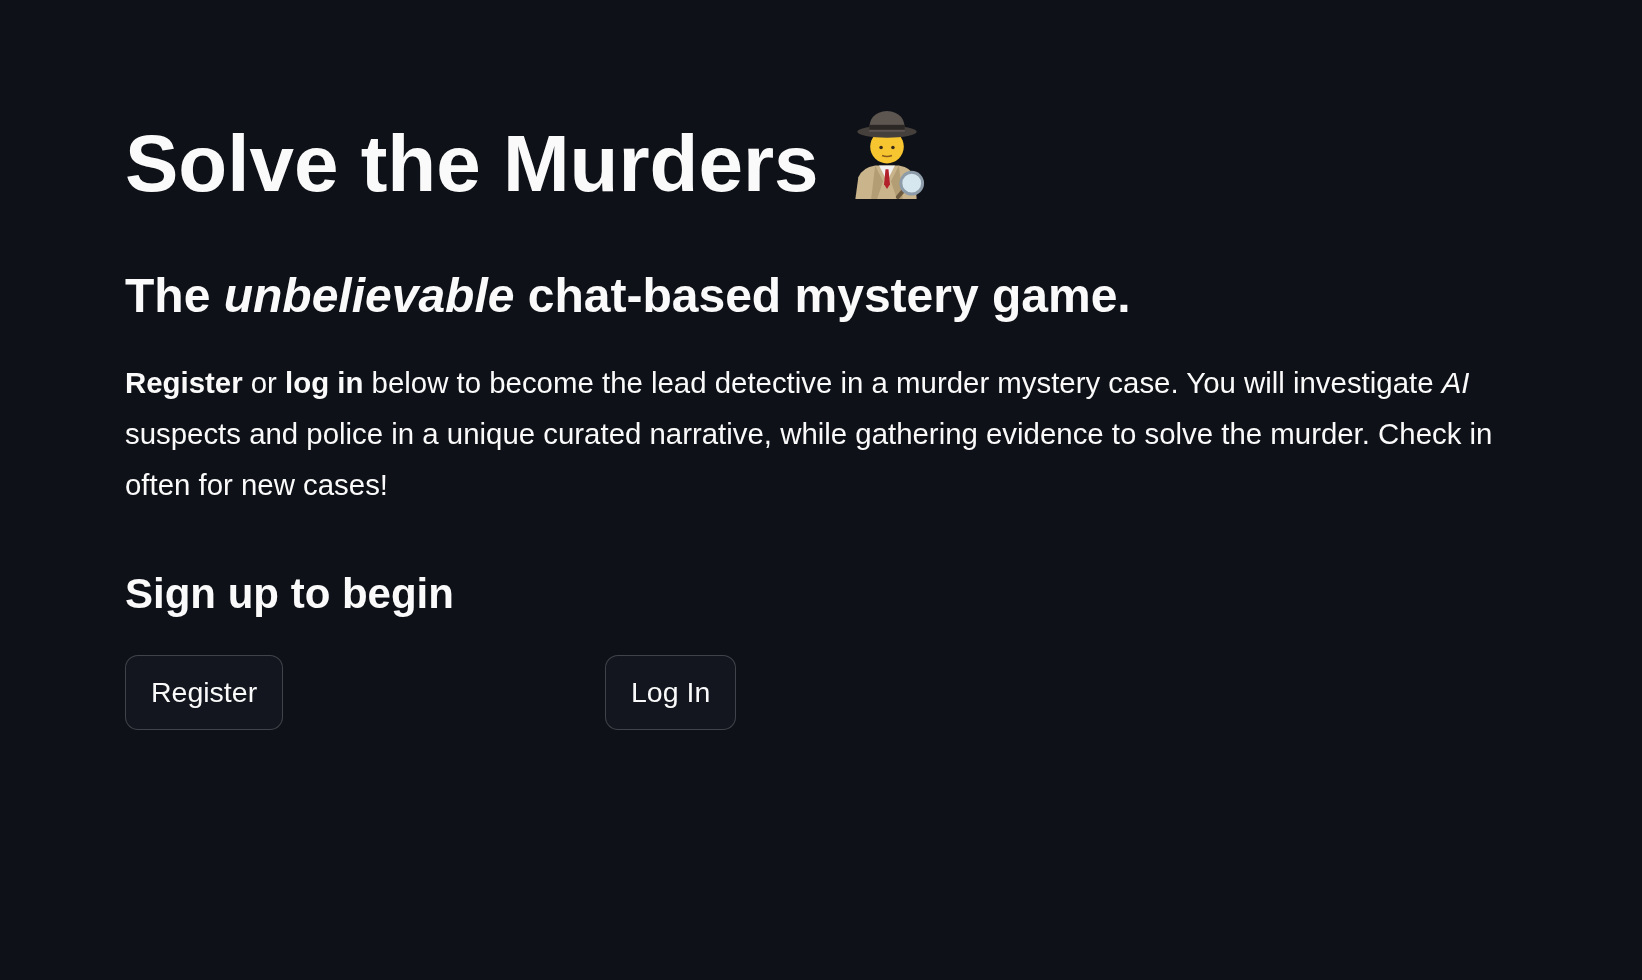  Describe the element at coordinates (809, 433) in the screenshot. I see `intro-paragraph: Register or log in below to become the lead detective in a murder mystery case. You will investigate AI suspects and police in a unique curated narrative, while gathering evidence to solve the murder. Check in often for new cases!` at that location.